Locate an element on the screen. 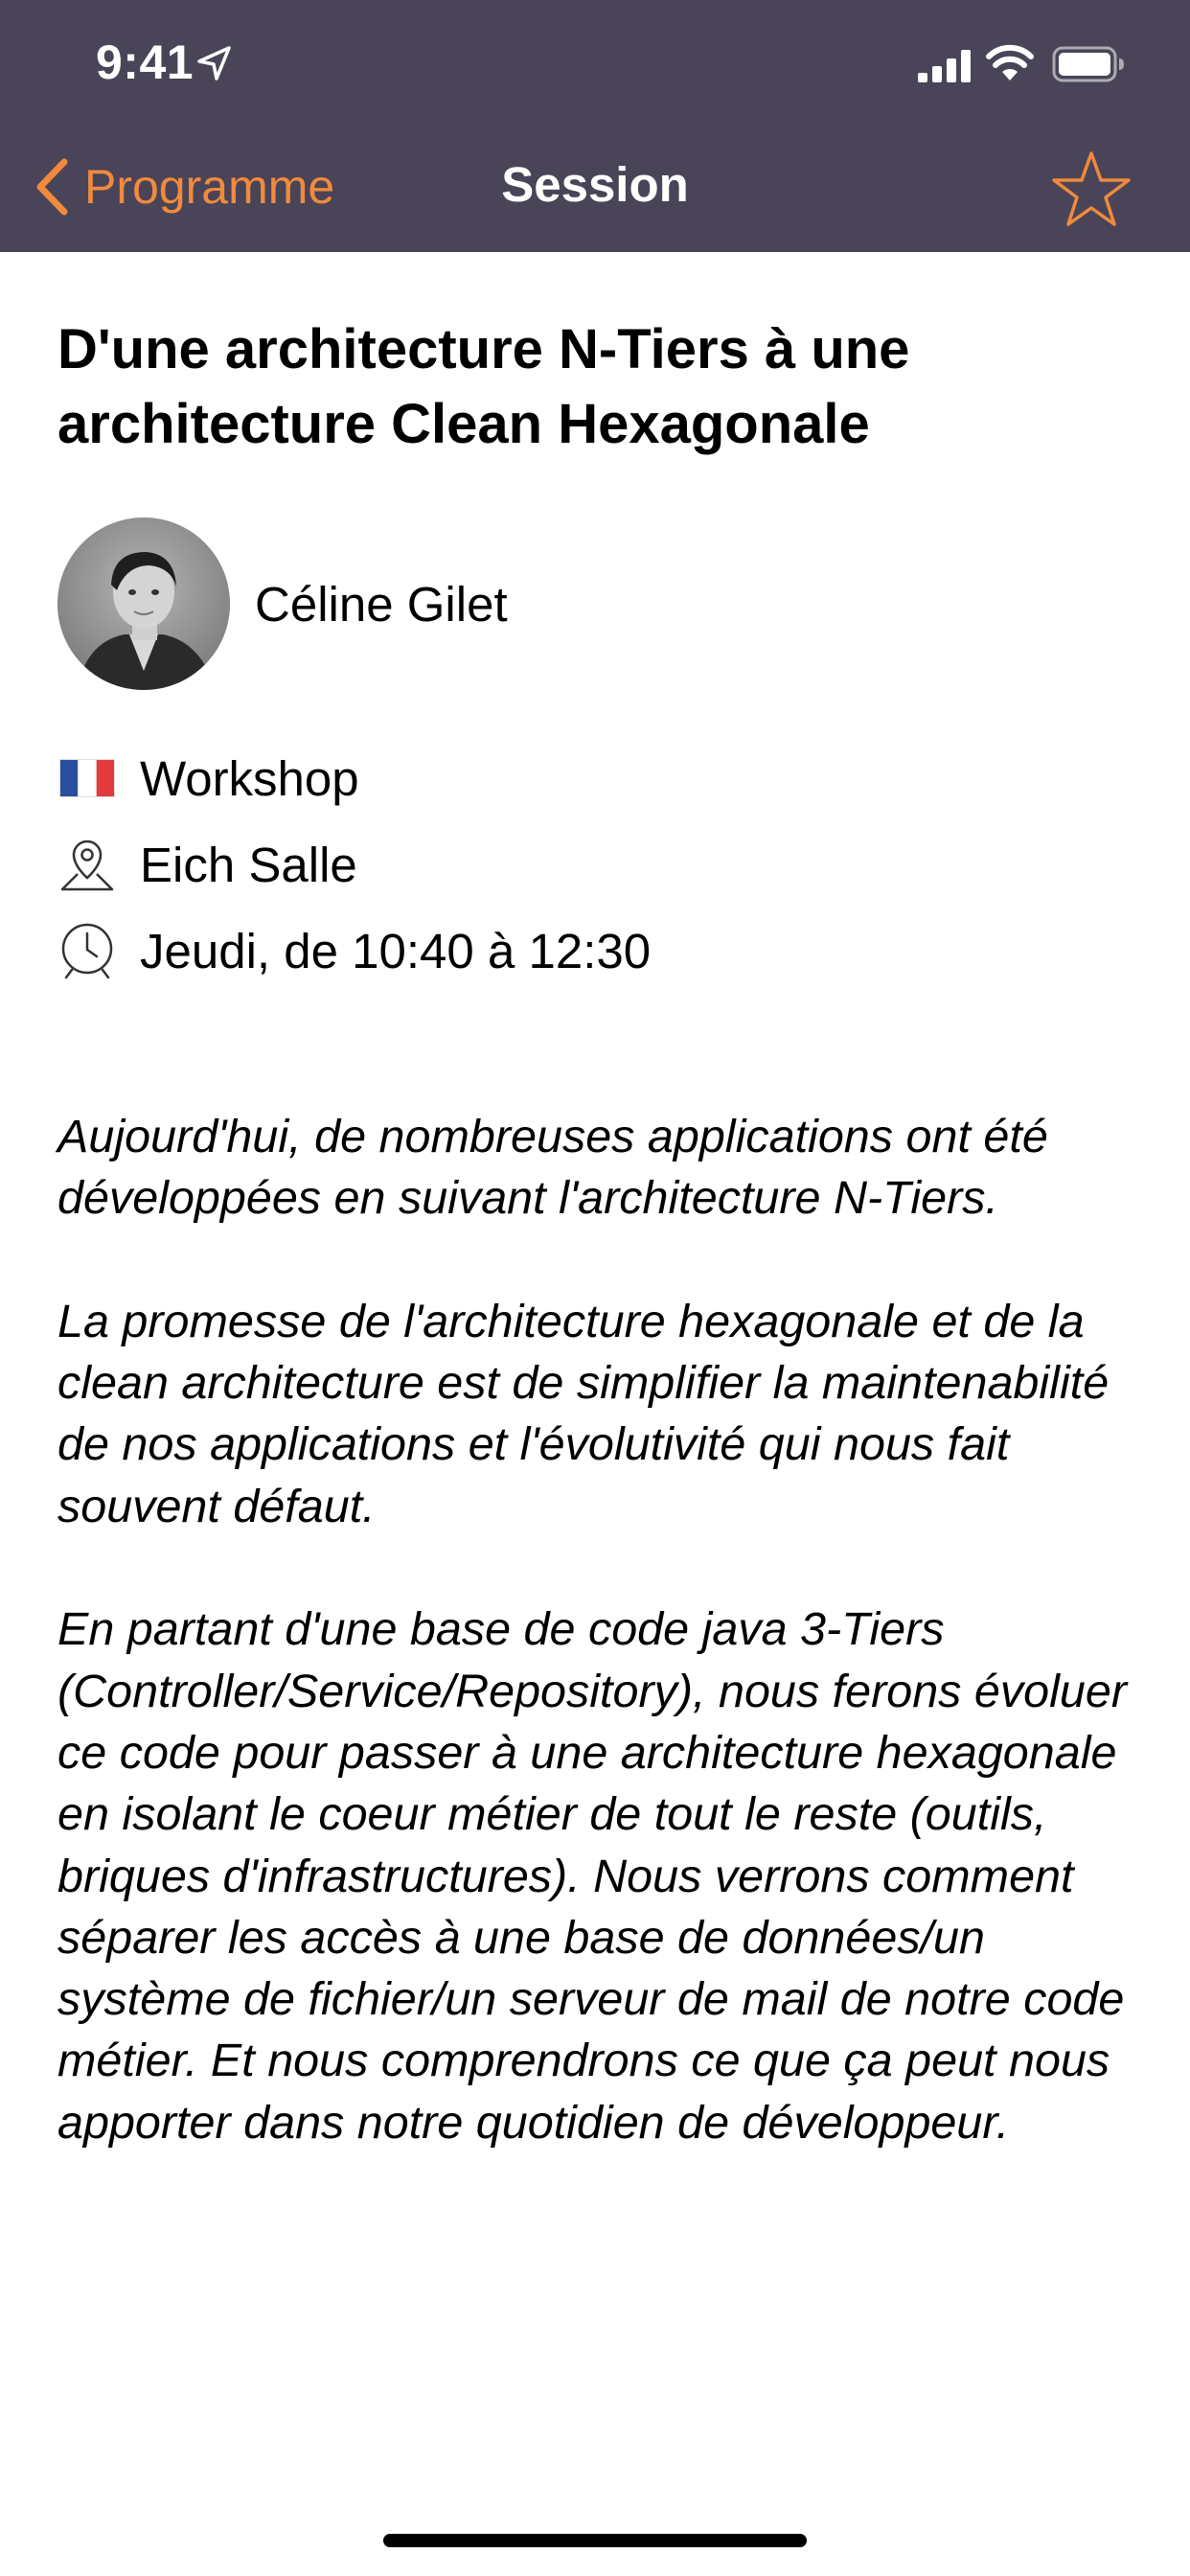  speaker-avatar is located at coordinates (144, 604).